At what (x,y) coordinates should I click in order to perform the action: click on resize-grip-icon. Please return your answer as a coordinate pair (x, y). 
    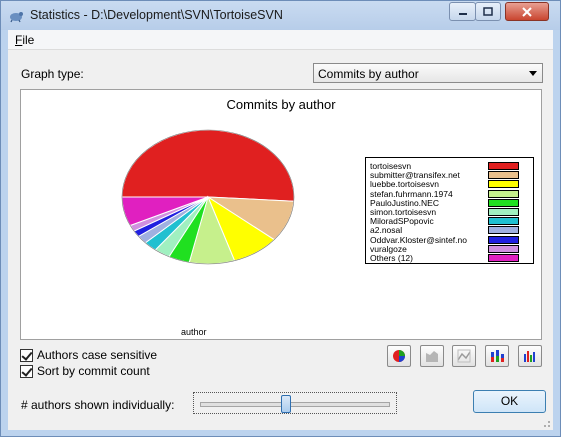
    Looking at the image, I should click on (546, 423).